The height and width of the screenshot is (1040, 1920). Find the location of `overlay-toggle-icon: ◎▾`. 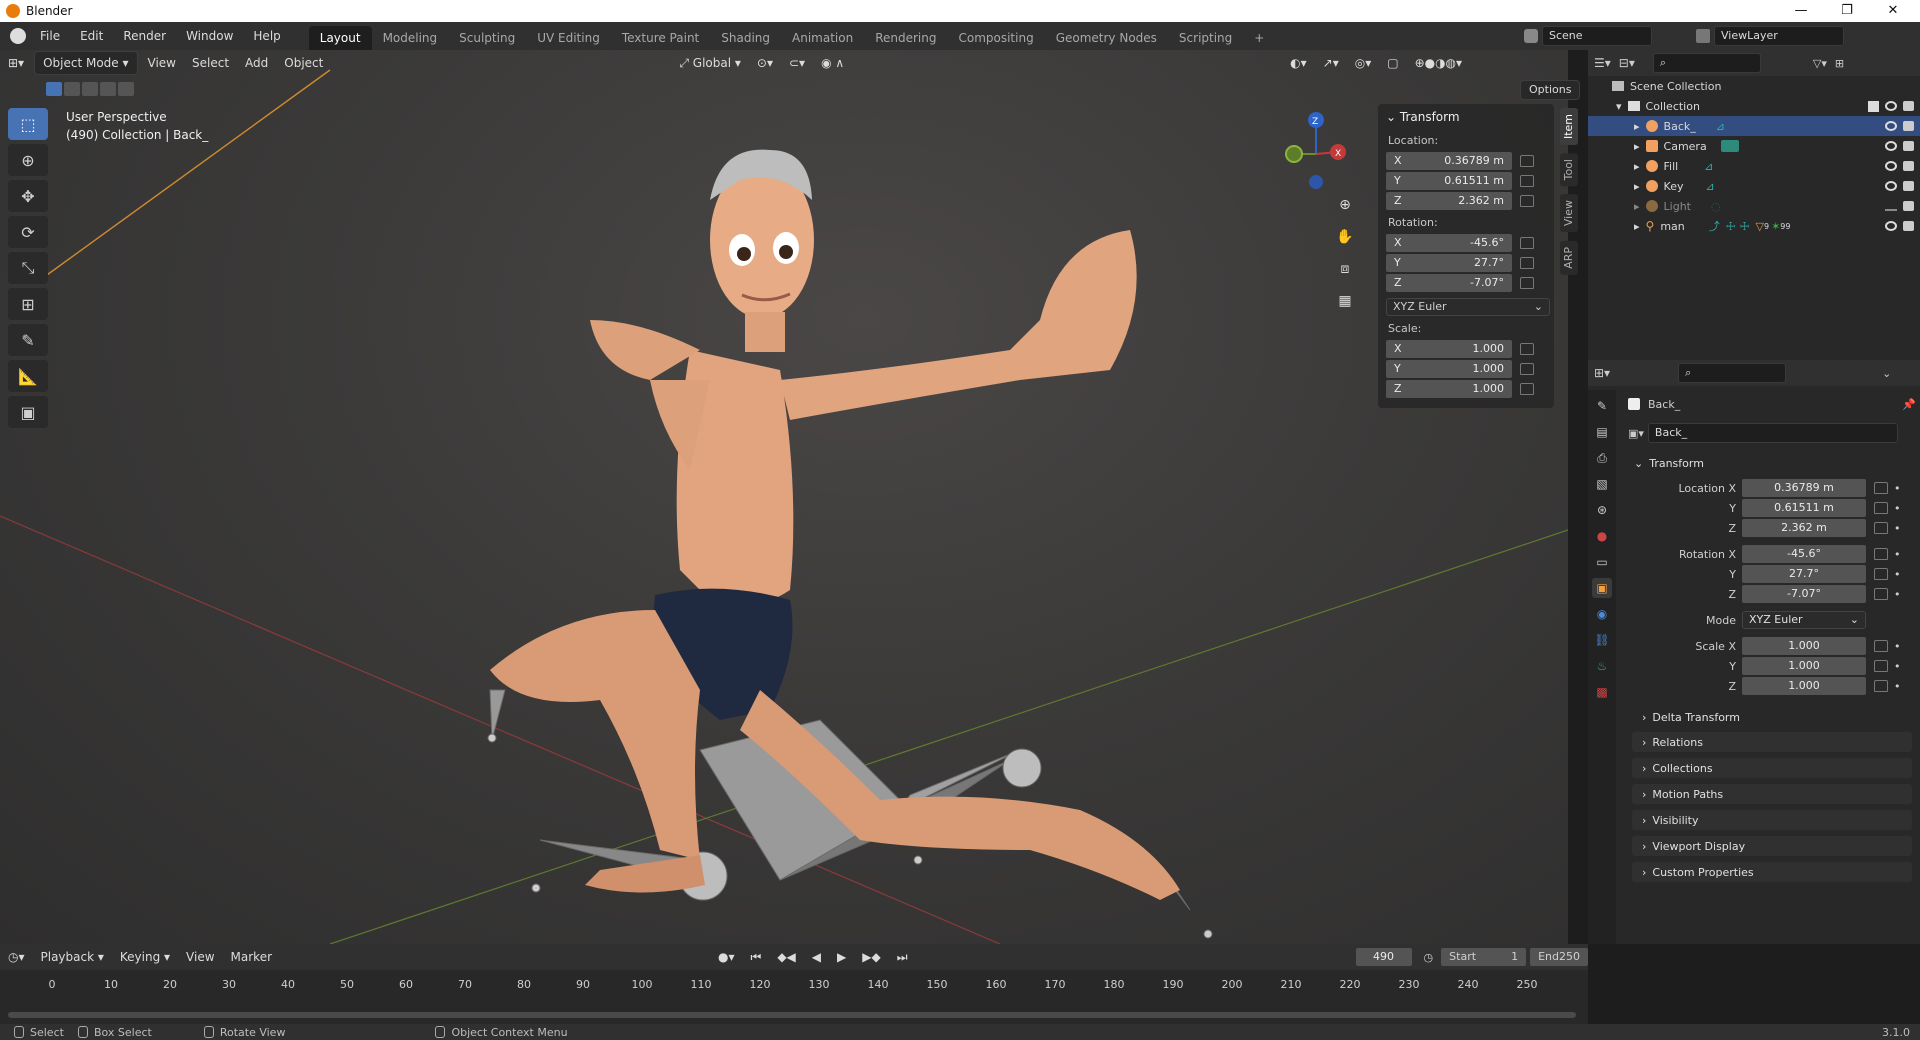

overlay-toggle-icon: ◎▾ is located at coordinates (1363, 63).